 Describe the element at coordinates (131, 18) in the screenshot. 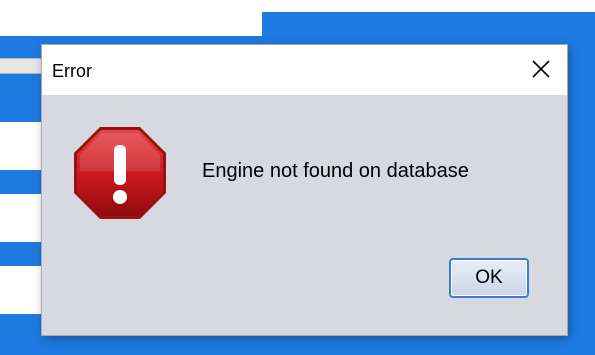

I see `parent-window-panel` at that location.